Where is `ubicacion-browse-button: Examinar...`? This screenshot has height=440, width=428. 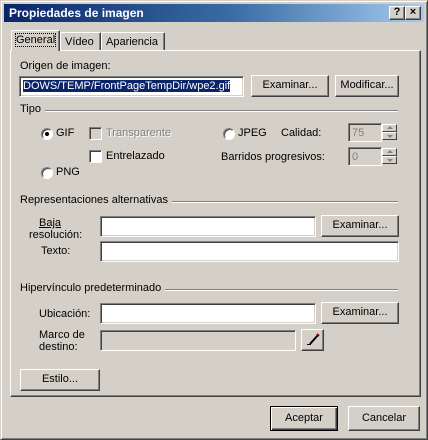 ubicacion-browse-button: Examinar... is located at coordinates (360, 313).